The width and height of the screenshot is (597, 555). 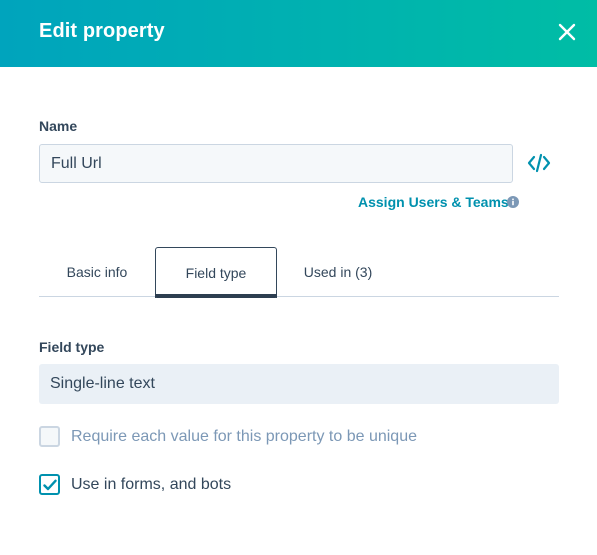 I want to click on forms-bots-checkbox, so click(x=49, y=484).